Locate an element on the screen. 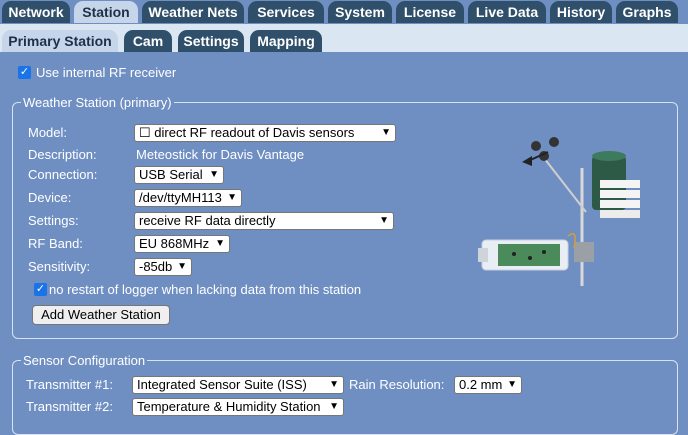 The height and width of the screenshot is (435, 688). tab-services: Services is located at coordinates (286, 12).